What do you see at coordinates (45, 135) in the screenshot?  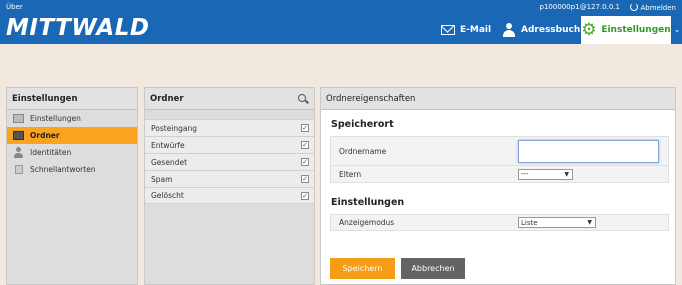 I see `settings-item-label: Ordner` at bounding box center [45, 135].